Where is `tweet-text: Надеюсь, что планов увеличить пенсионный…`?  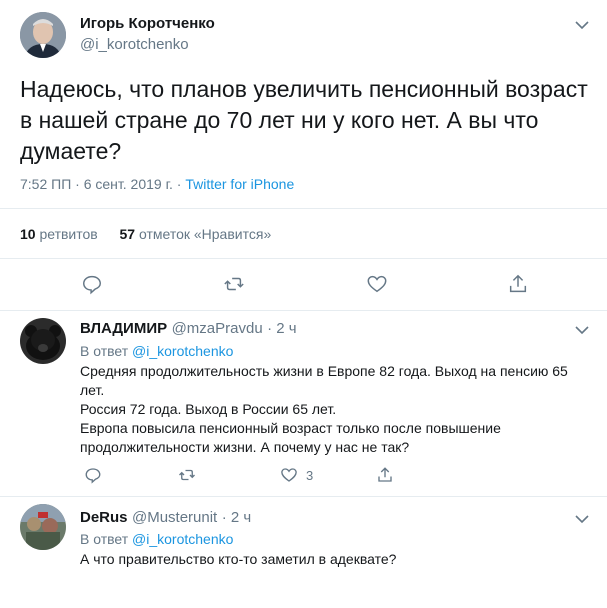 tweet-text: Надеюсь, что планов увеличить пенсионный… is located at coordinates (304, 120).